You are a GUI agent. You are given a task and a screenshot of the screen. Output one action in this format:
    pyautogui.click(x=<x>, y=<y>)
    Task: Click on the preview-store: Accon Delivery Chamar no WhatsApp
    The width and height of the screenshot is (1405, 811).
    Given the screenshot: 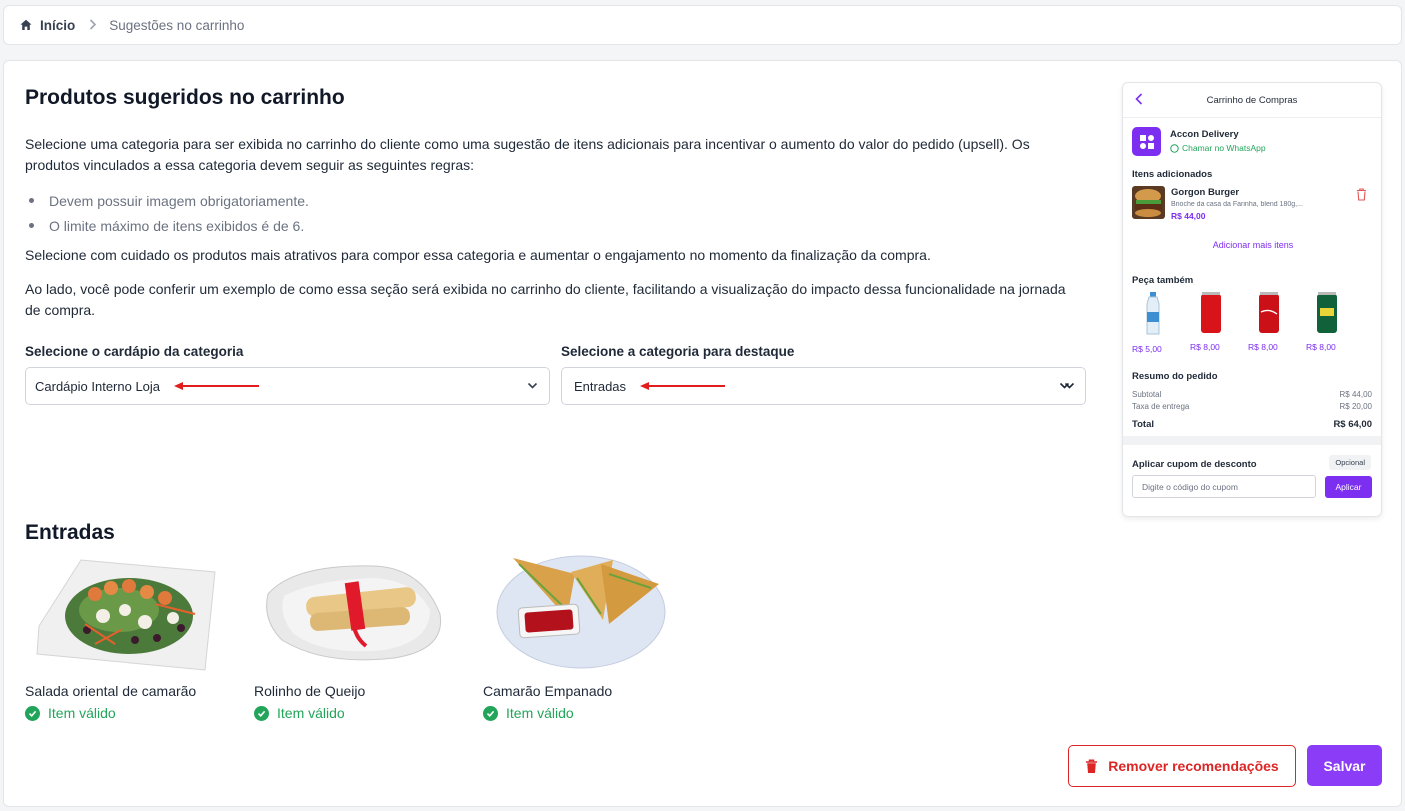 What is the action you would take?
    pyautogui.click(x=1199, y=141)
    